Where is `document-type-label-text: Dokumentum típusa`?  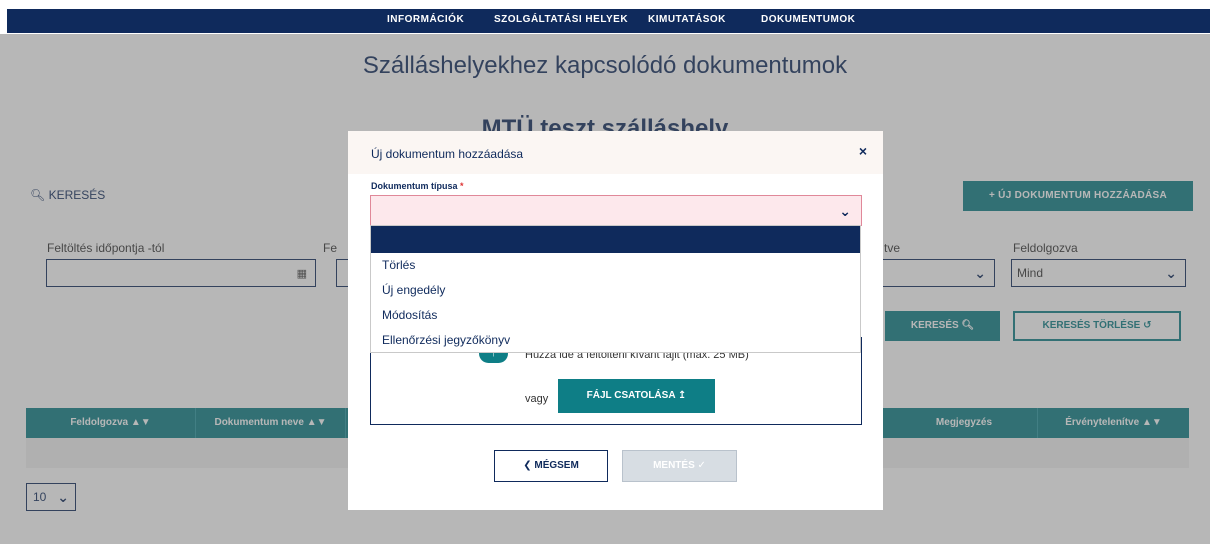 document-type-label-text: Dokumentum típusa is located at coordinates (414, 186).